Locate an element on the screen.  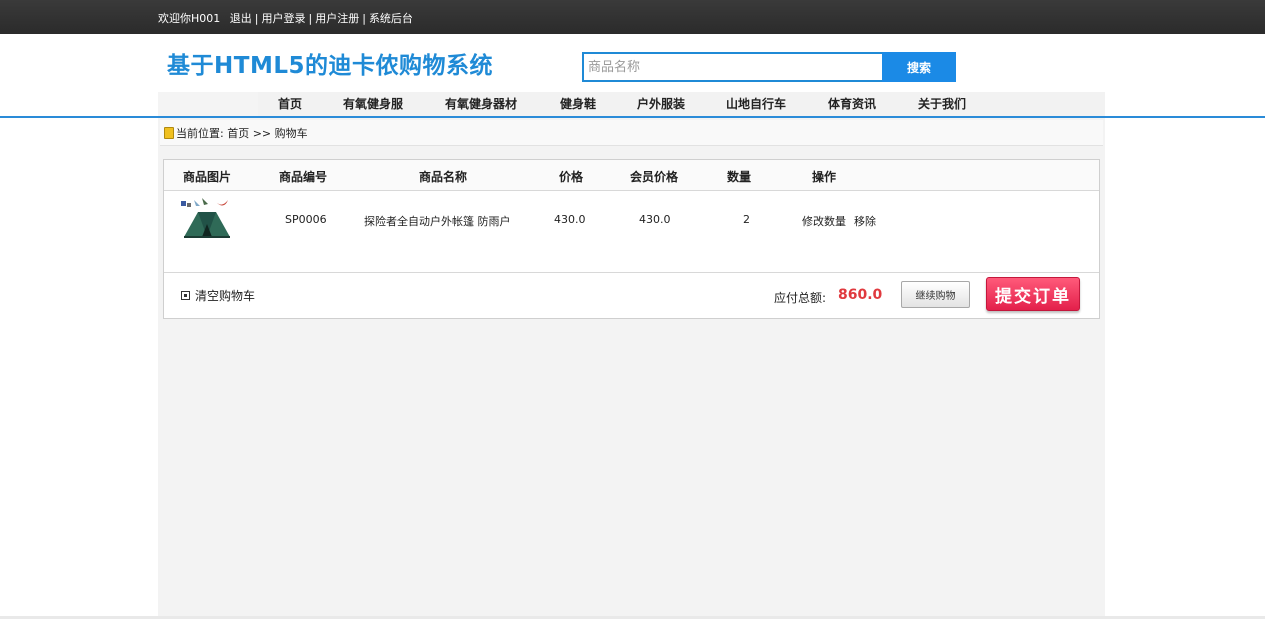
nav-item-about-us: 关于我们 is located at coordinates (942, 103).